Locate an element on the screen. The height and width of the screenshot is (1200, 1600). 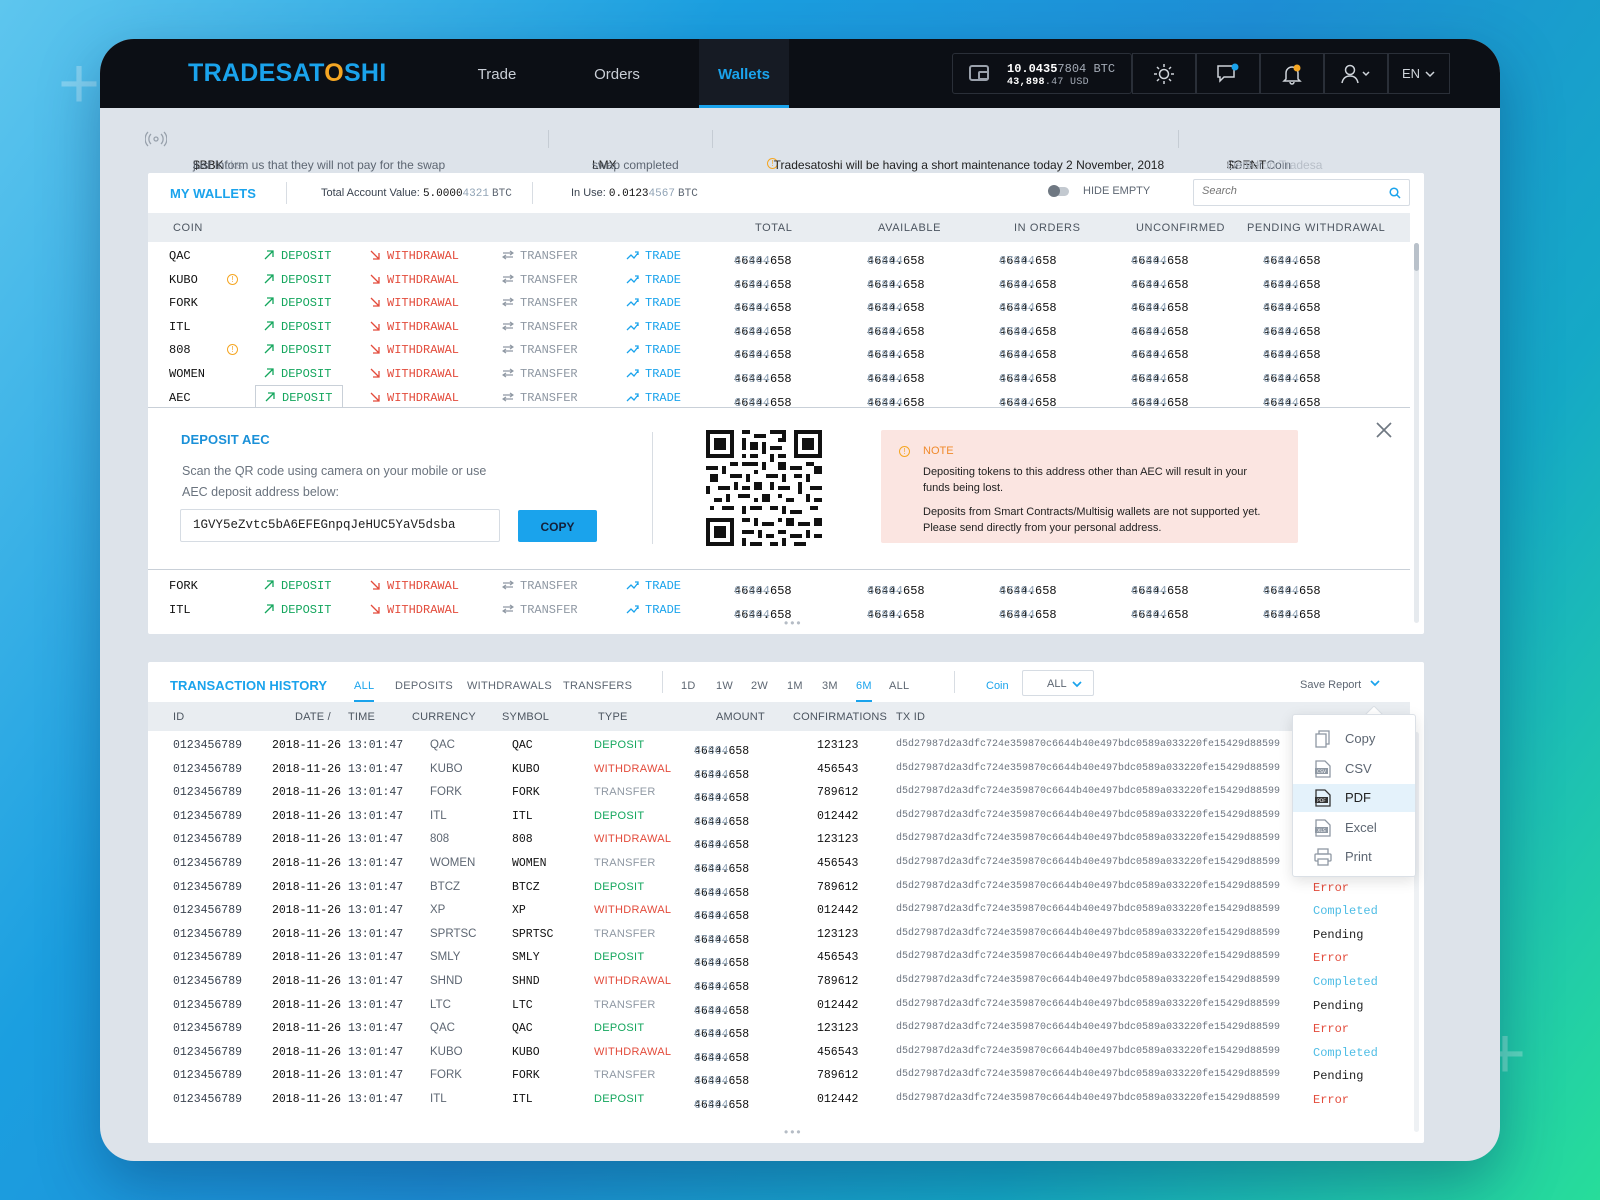
logo: TRADESATOSHI is located at coordinates (287, 73).